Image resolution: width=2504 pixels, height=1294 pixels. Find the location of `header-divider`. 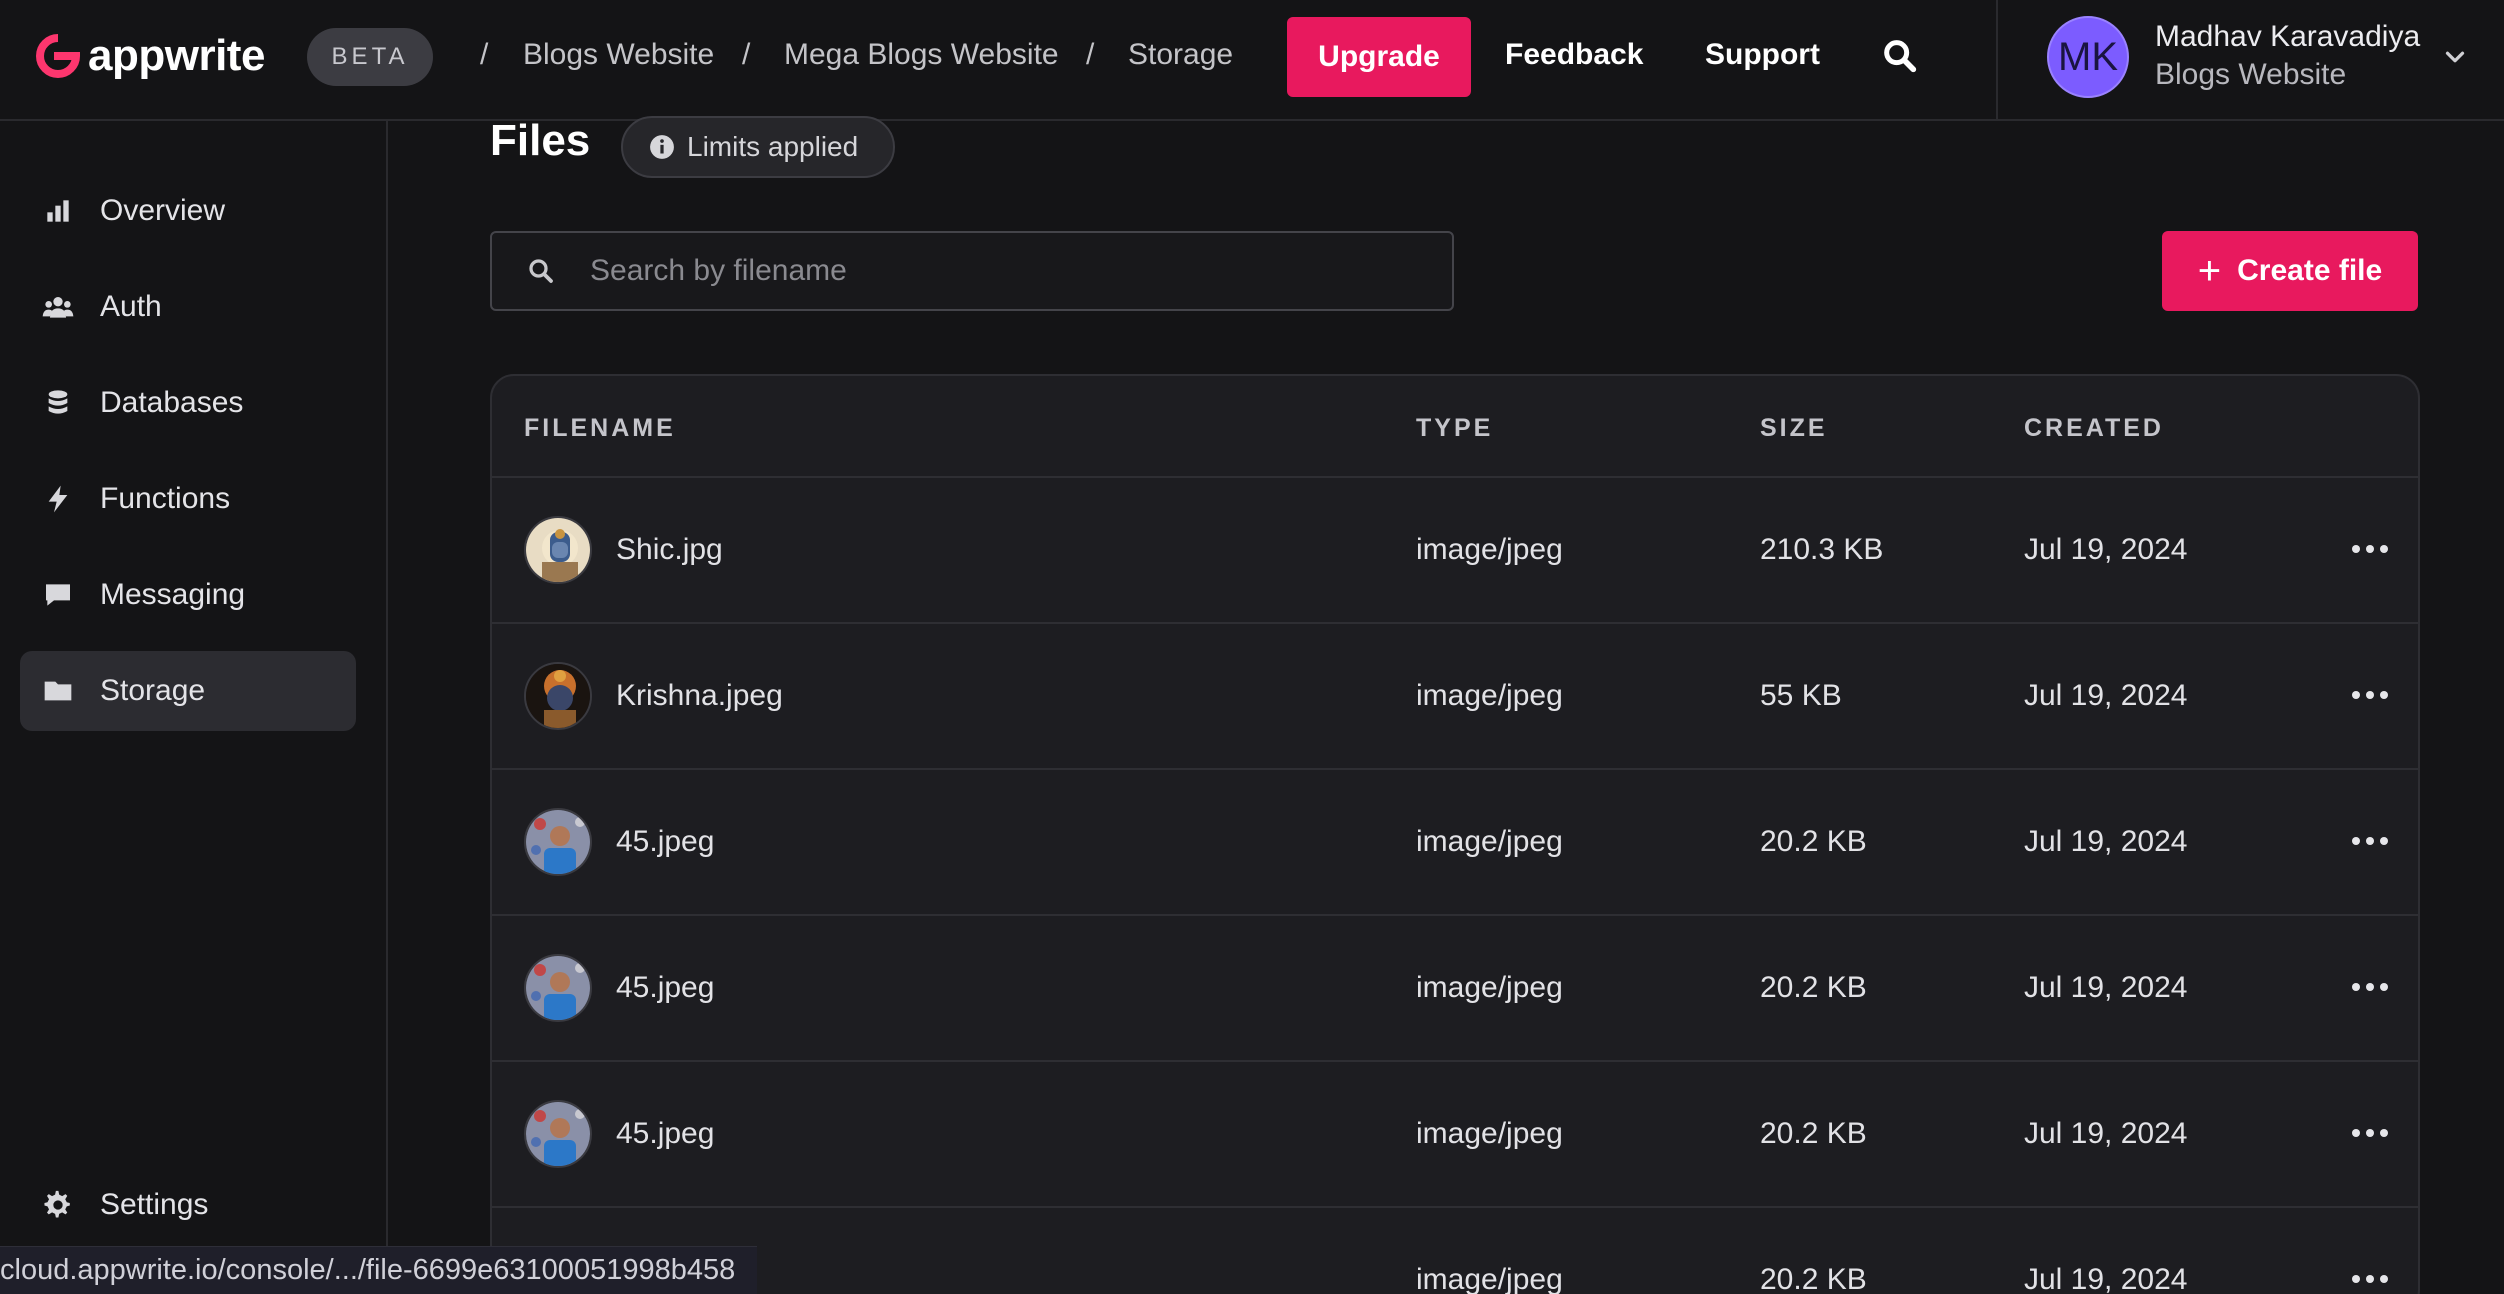

header-divider is located at coordinates (1997, 60).